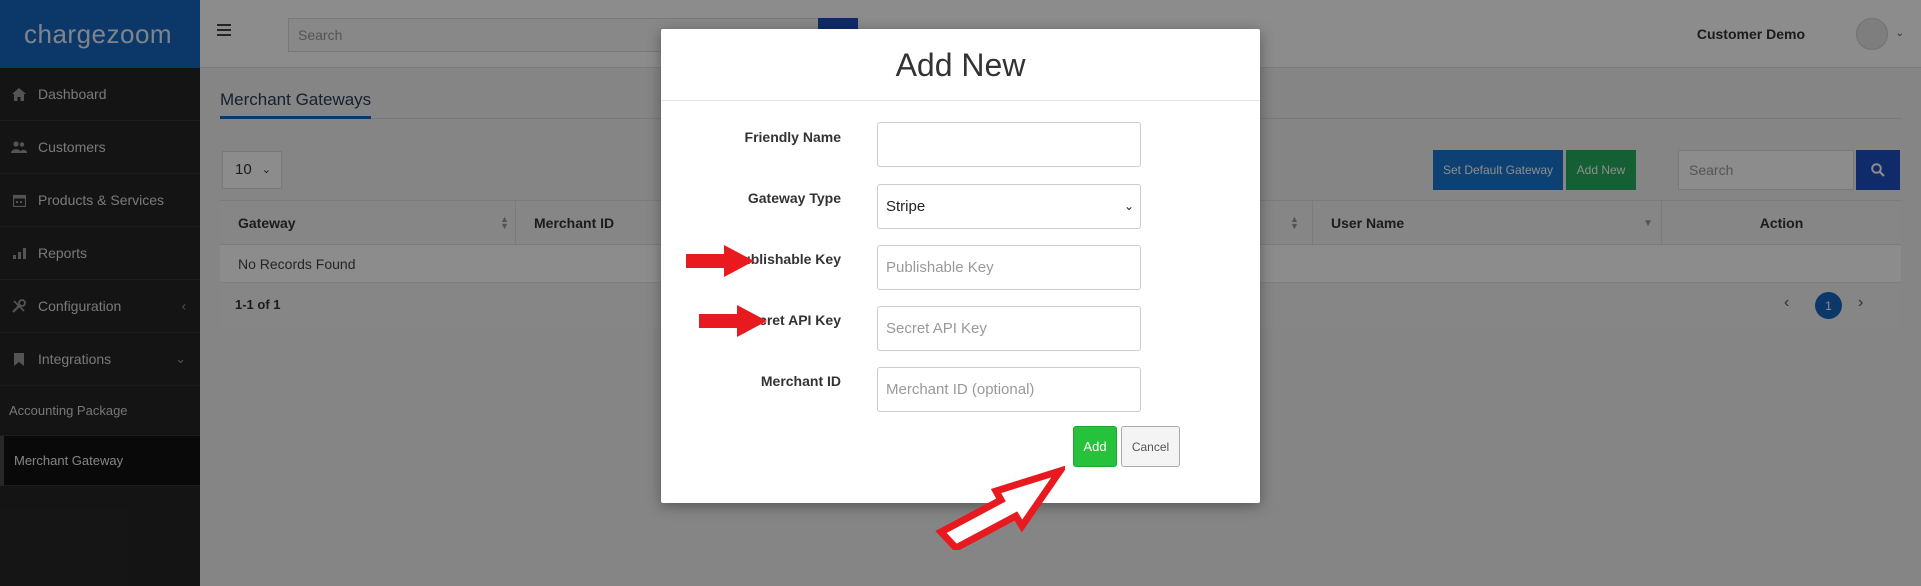 The image size is (1921, 586). What do you see at coordinates (906, 206) in the screenshot?
I see `gateway-type-value: Stripe` at bounding box center [906, 206].